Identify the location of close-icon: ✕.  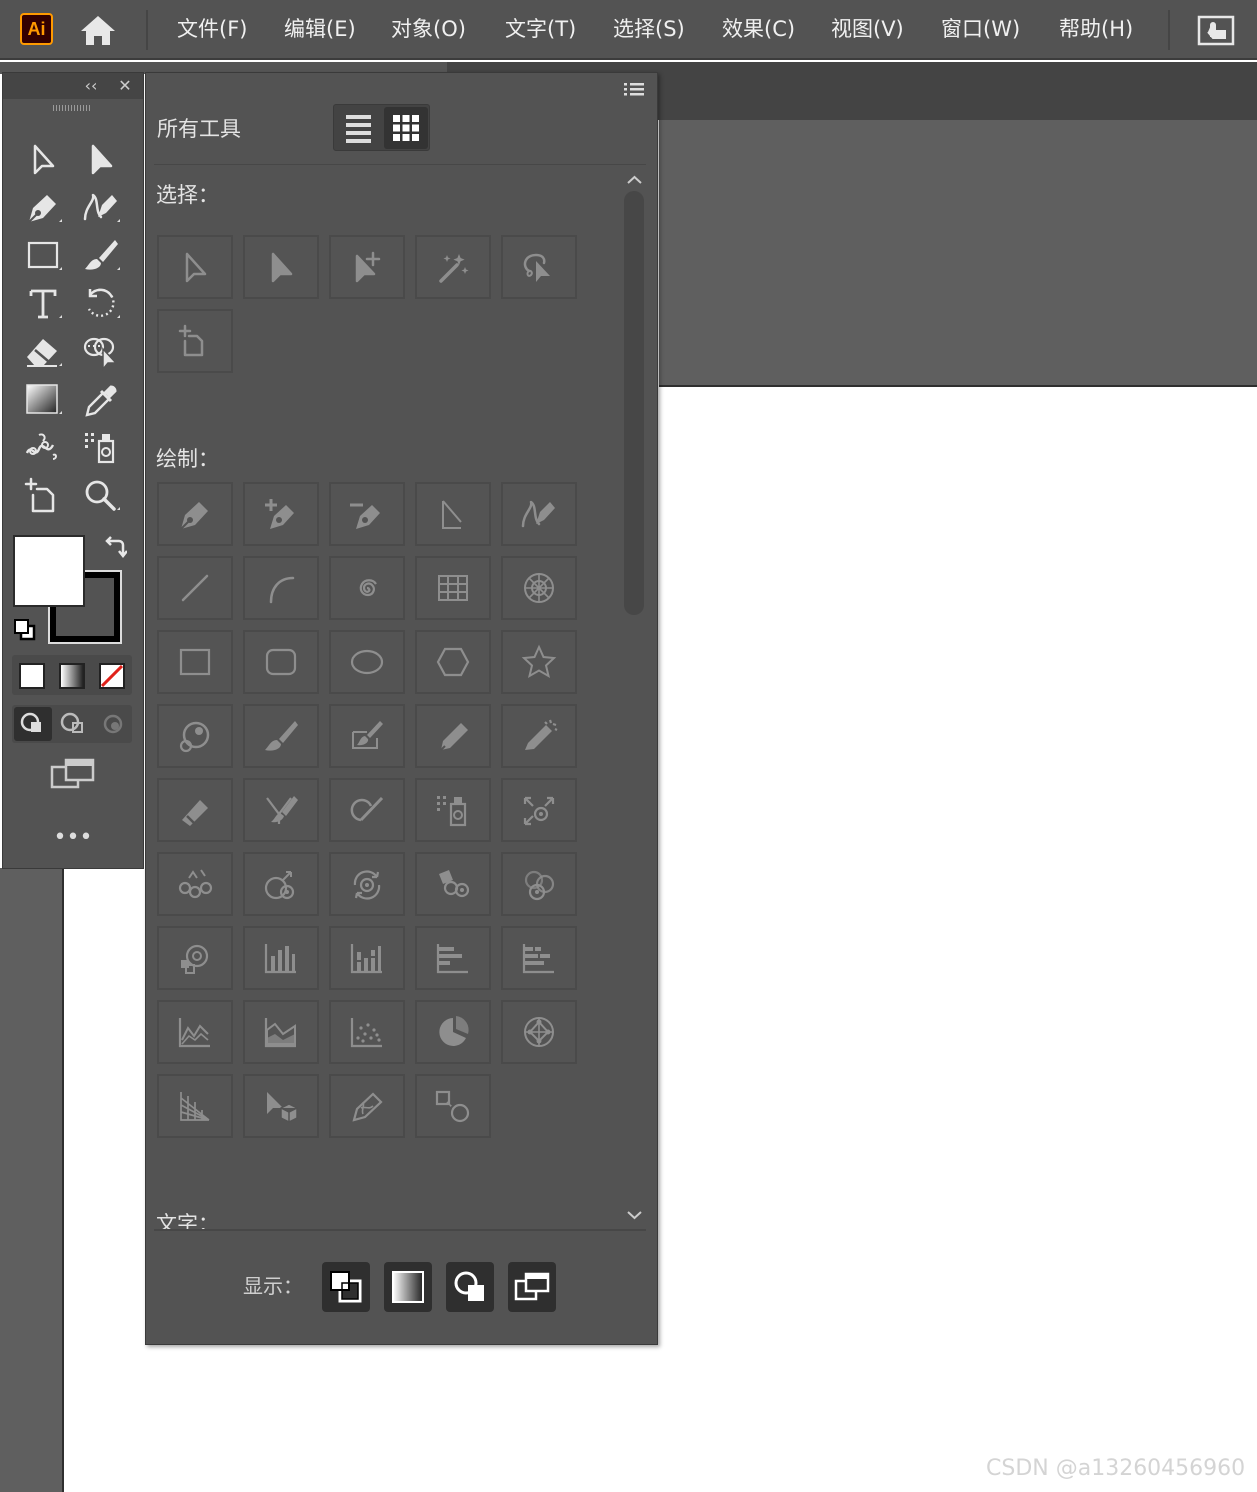
(125, 86).